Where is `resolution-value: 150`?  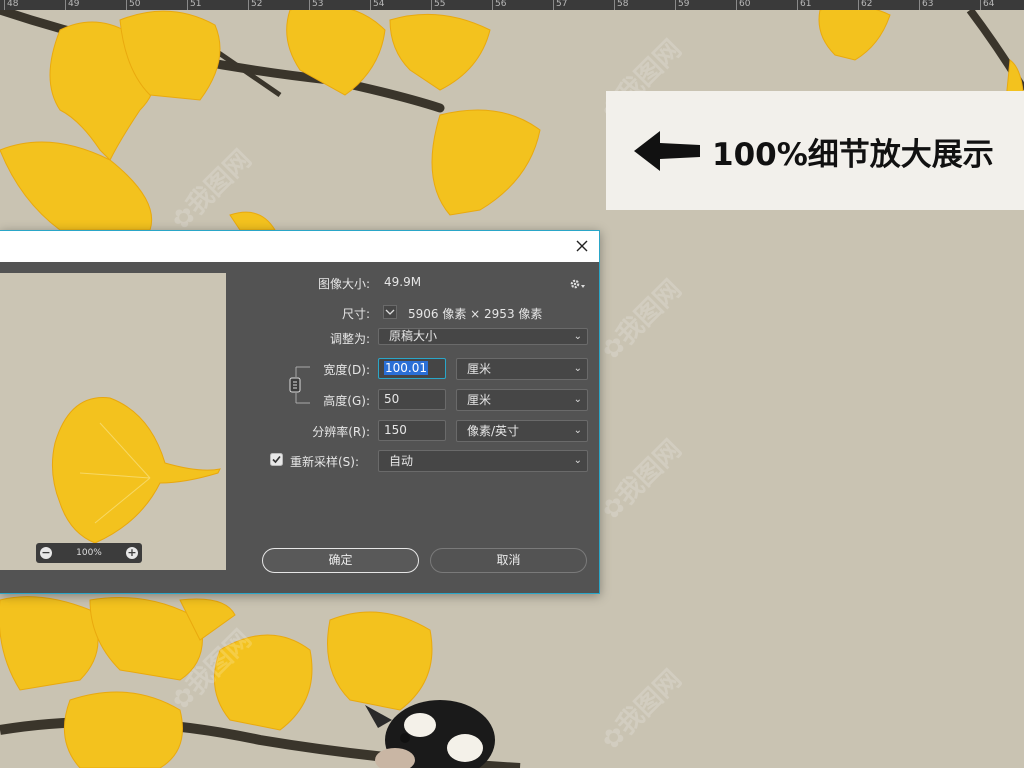 resolution-value: 150 is located at coordinates (395, 430).